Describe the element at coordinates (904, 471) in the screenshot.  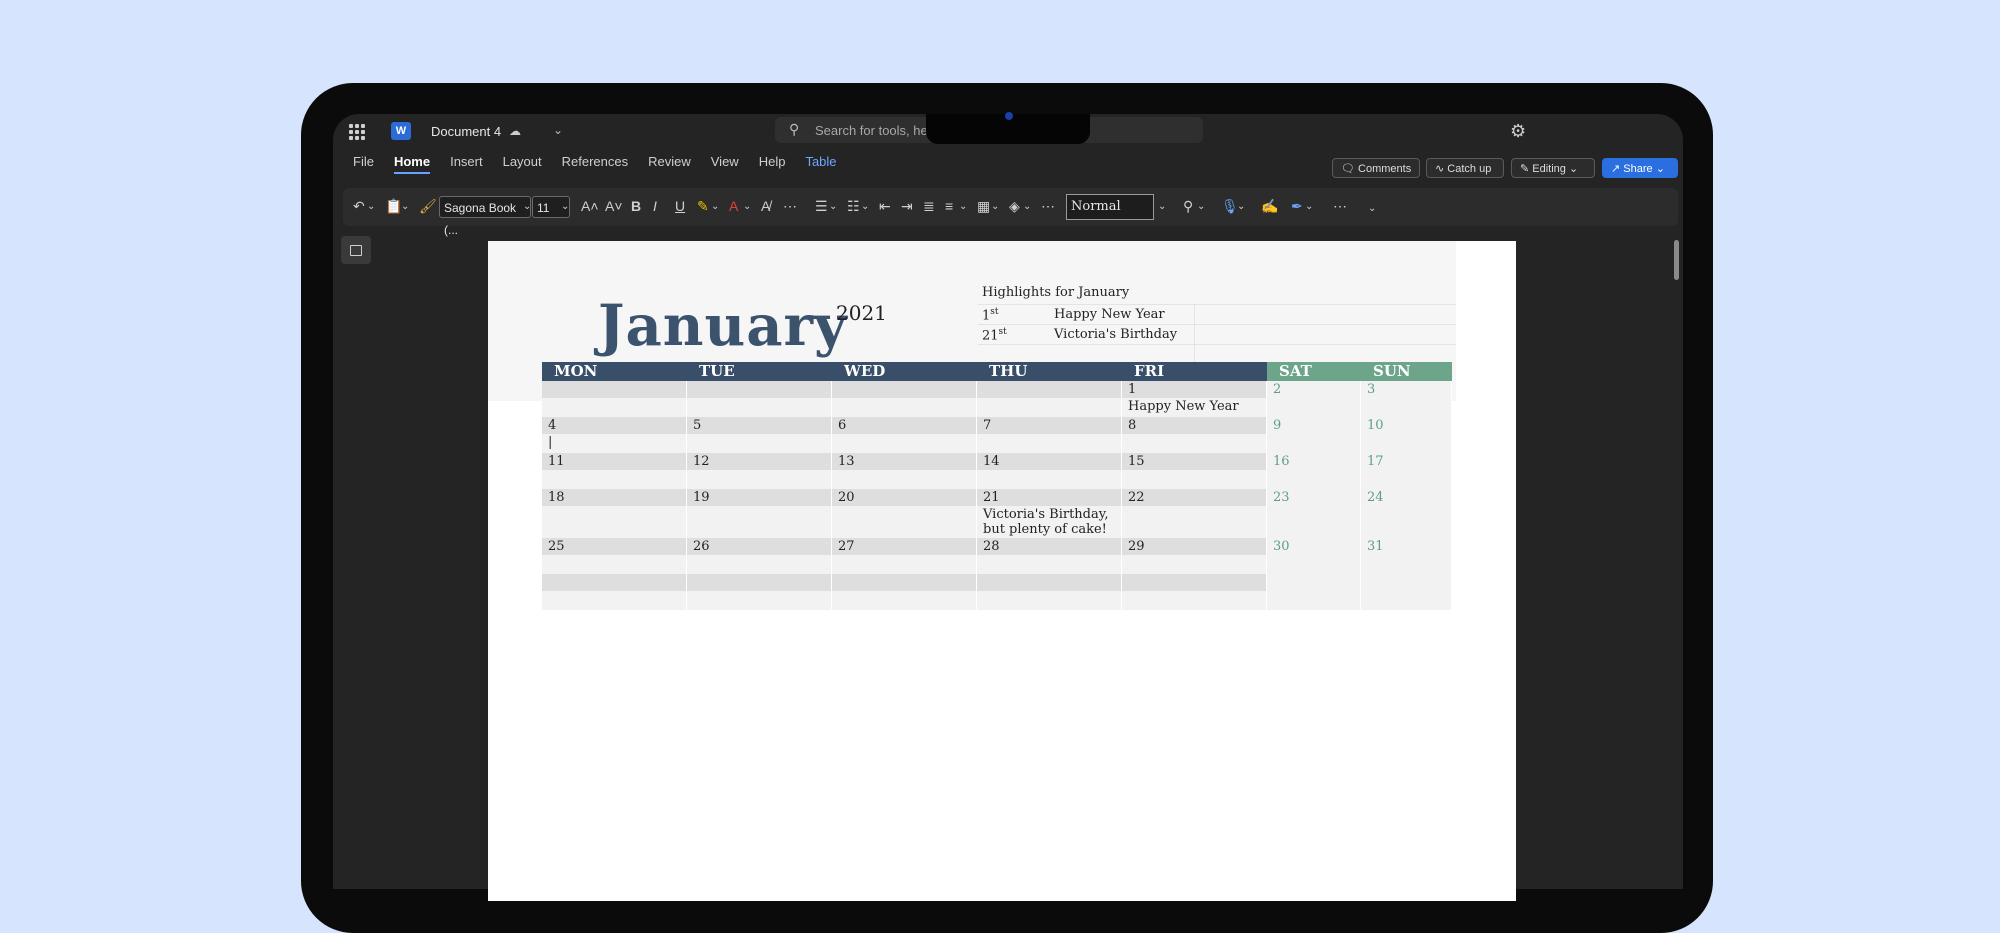
I see `day-cell: 13` at that location.